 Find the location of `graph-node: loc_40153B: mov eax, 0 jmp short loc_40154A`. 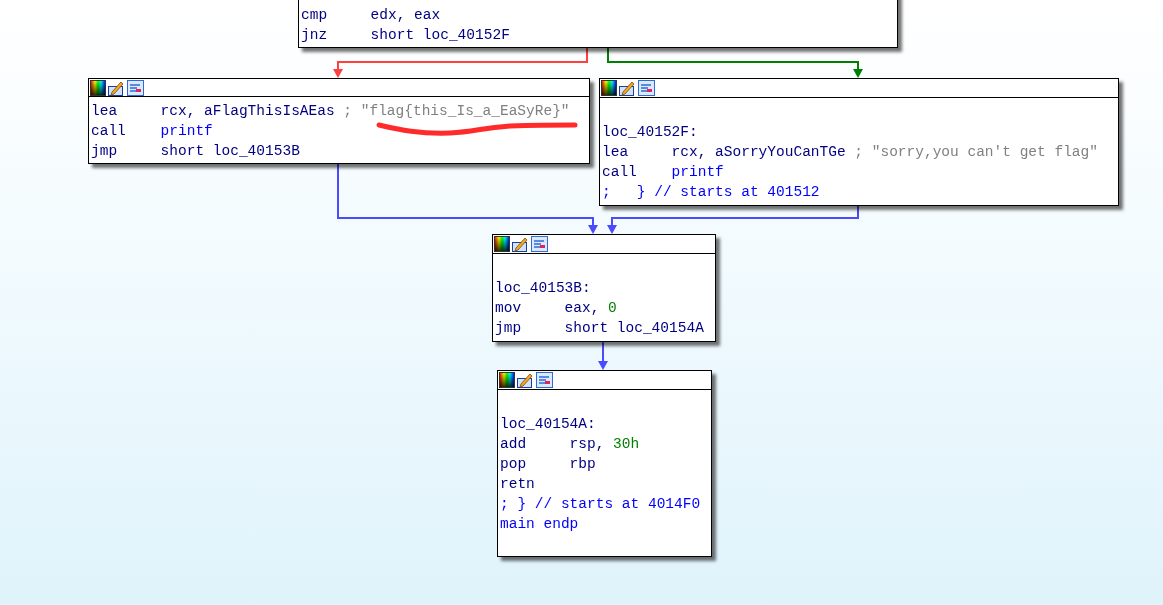

graph-node: loc_40153B: mov eax, 0 jmp short loc_40154A is located at coordinates (604, 288).